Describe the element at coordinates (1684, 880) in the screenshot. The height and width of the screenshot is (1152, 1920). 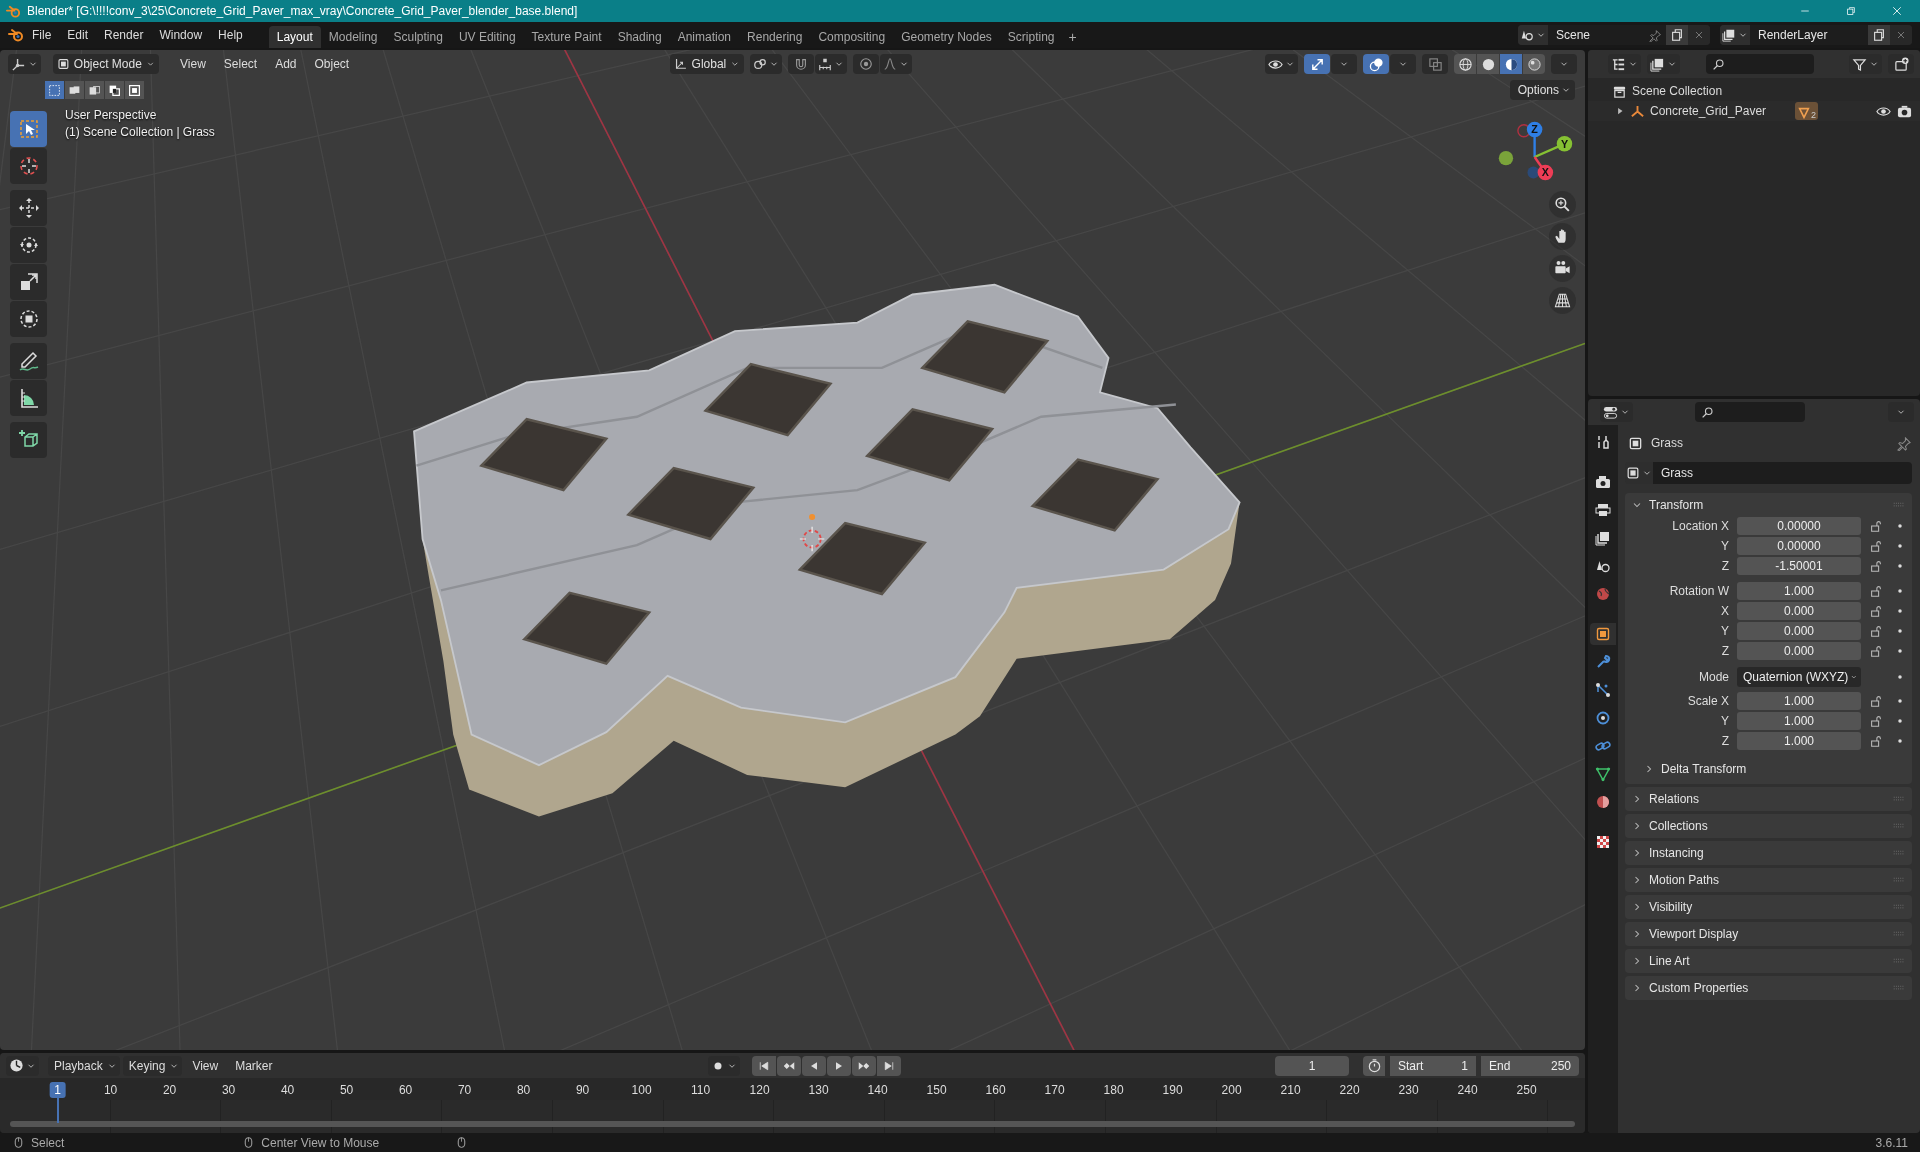
I see `panel-title: Motion Paths` at that location.